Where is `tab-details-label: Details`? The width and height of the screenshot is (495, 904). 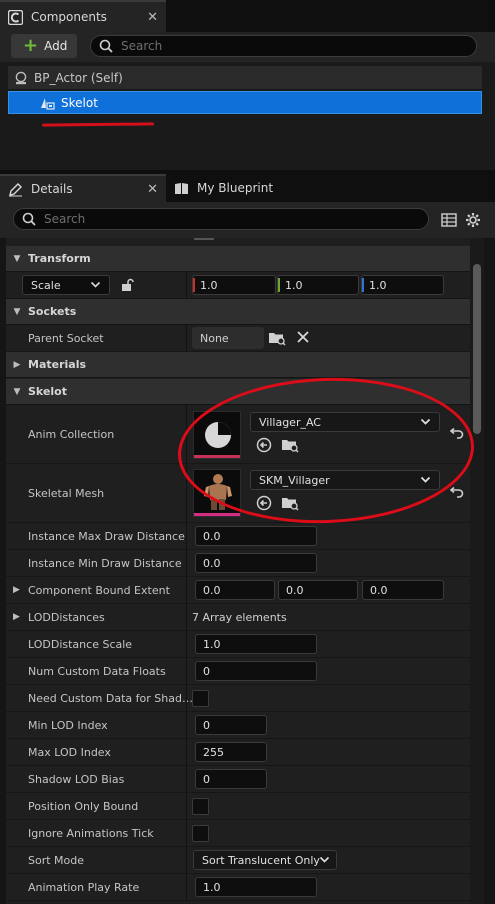 tab-details-label: Details is located at coordinates (52, 189).